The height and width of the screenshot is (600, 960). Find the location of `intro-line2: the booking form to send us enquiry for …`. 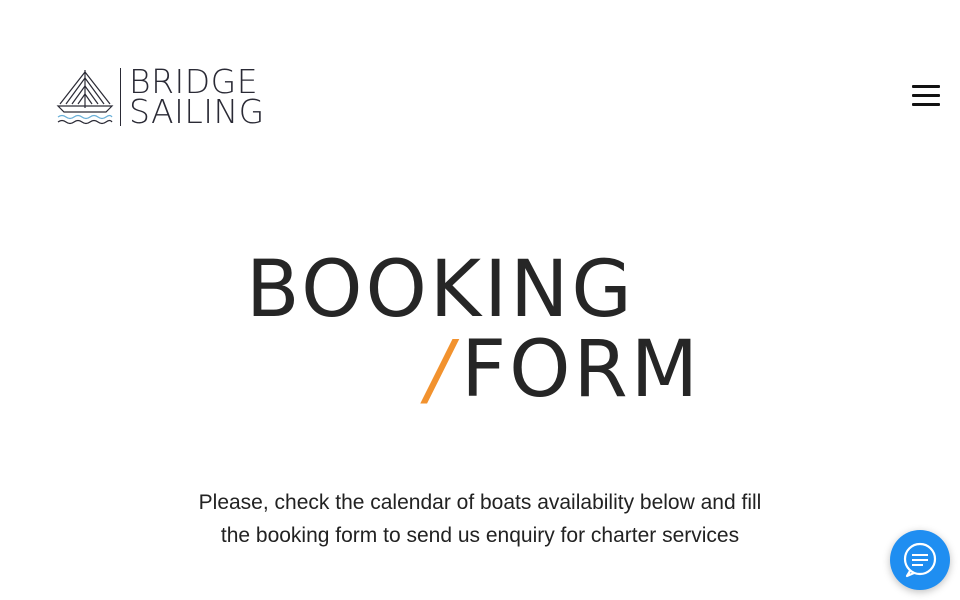

intro-line2: the booking form to send us enquiry for … is located at coordinates (480, 535).